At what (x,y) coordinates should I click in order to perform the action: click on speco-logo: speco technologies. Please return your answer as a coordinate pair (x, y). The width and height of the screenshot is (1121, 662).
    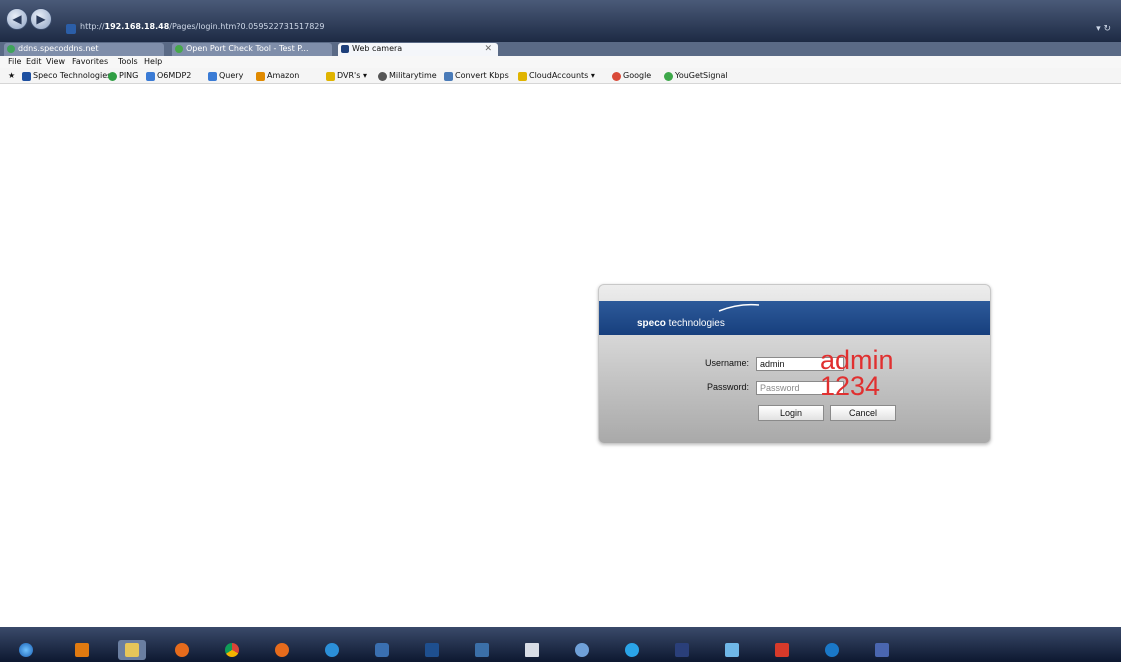
    Looking at the image, I should click on (681, 323).